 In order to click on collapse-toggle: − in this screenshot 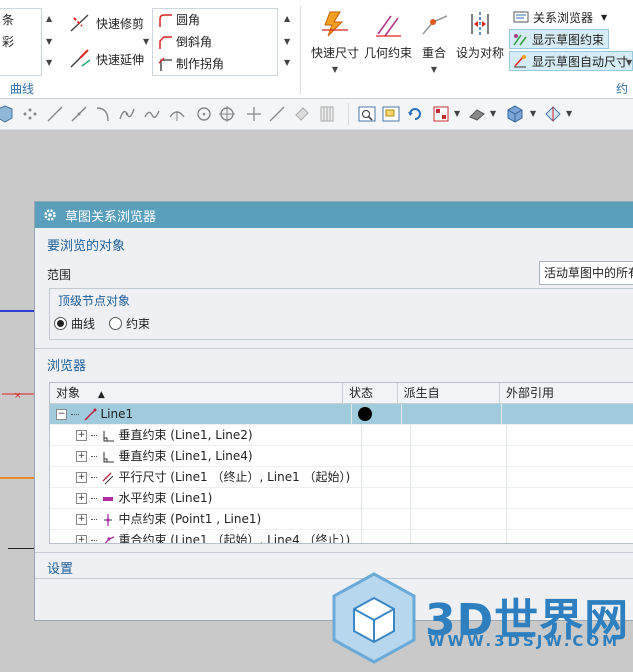, I will do `click(61, 414)`.